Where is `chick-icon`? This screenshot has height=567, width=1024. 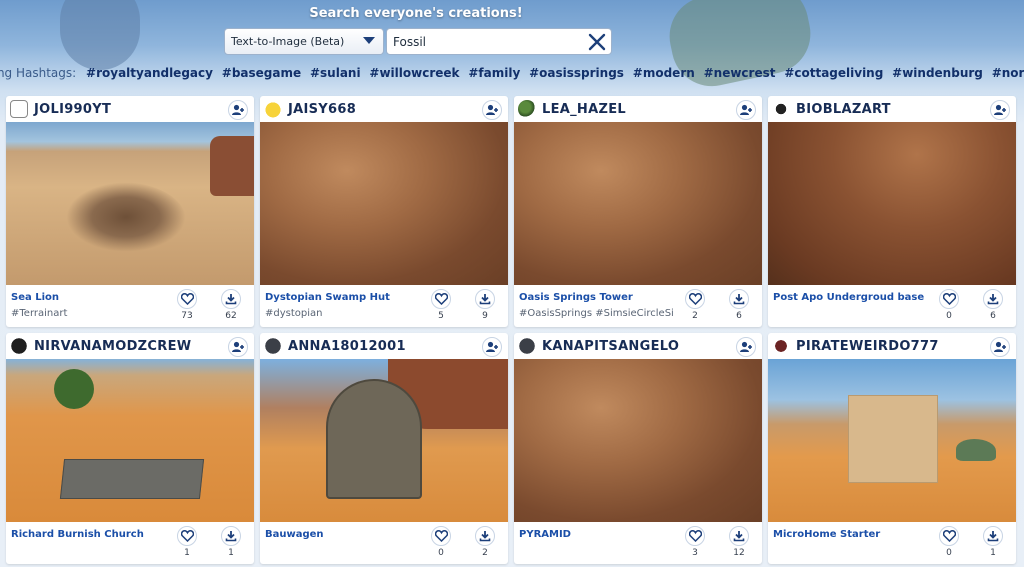 chick-icon is located at coordinates (273, 109).